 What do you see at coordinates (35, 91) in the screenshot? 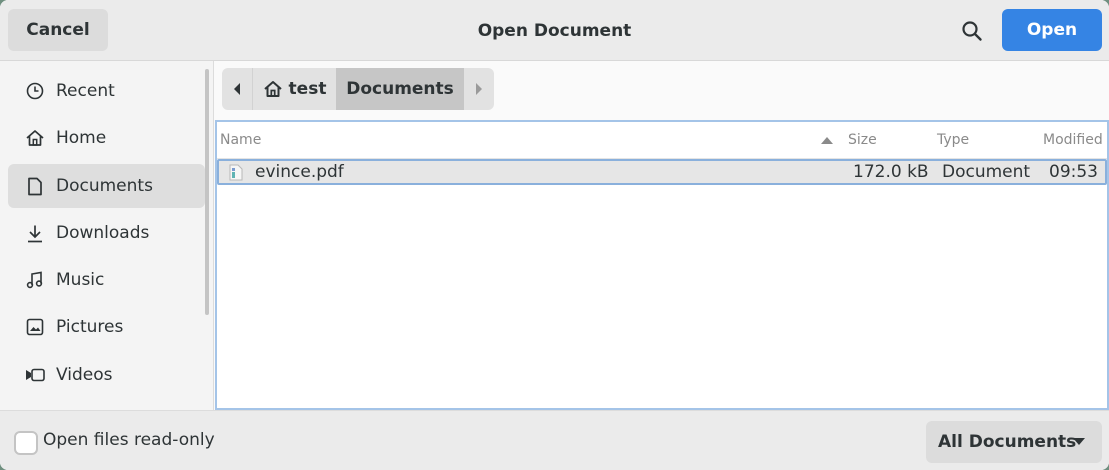
I see `clock-icon` at bounding box center [35, 91].